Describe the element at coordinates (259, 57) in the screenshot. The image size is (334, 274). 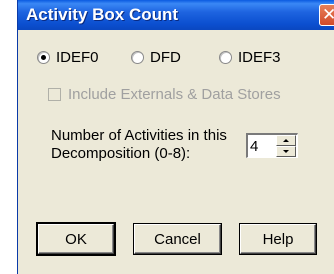
I see `radio-idef3-label: IDEF3` at that location.